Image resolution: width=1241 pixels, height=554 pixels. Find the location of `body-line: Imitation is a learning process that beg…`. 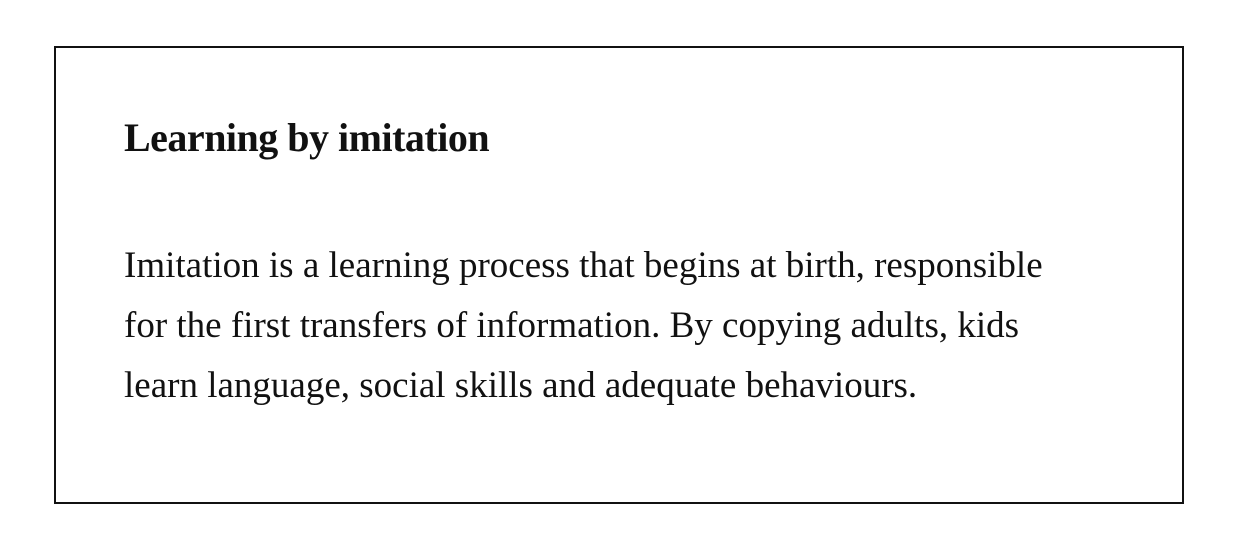

body-line: Imitation is a learning process that beg… is located at coordinates (583, 265).